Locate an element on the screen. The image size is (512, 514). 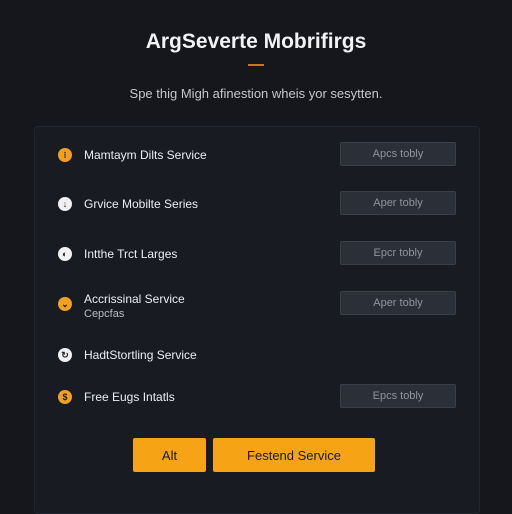
service-row: ↓ Grvice Mobilte Series Aper tobly is located at coordinates (258, 204).